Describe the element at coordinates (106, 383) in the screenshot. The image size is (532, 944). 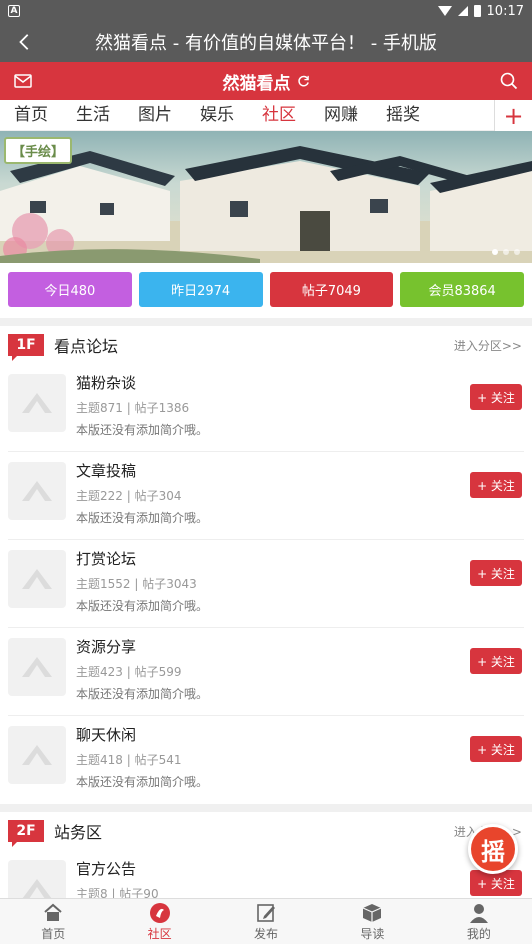
I see `forum-name: 猫粉杂谈` at that location.